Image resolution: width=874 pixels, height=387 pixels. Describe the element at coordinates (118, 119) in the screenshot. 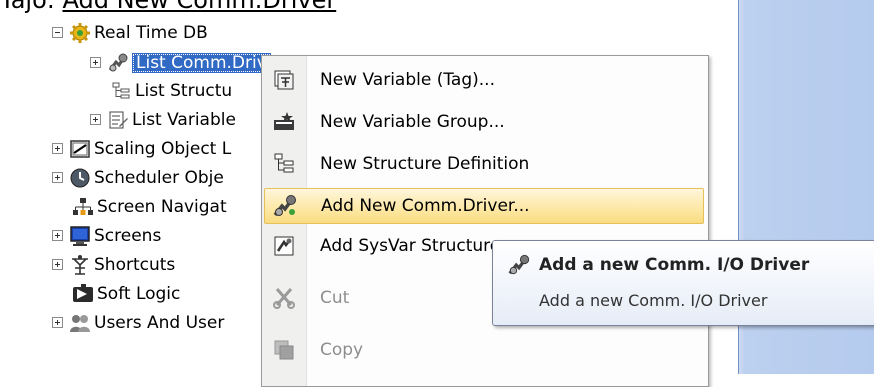

I see `variables-list-icon` at that location.